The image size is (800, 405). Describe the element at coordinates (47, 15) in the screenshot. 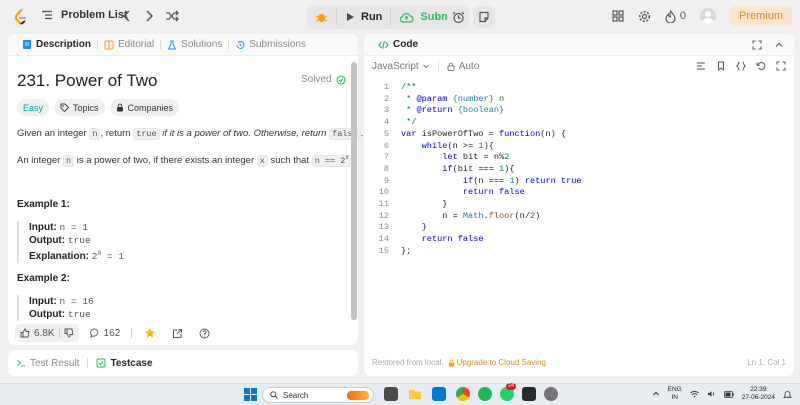

I see `list-icon` at that location.